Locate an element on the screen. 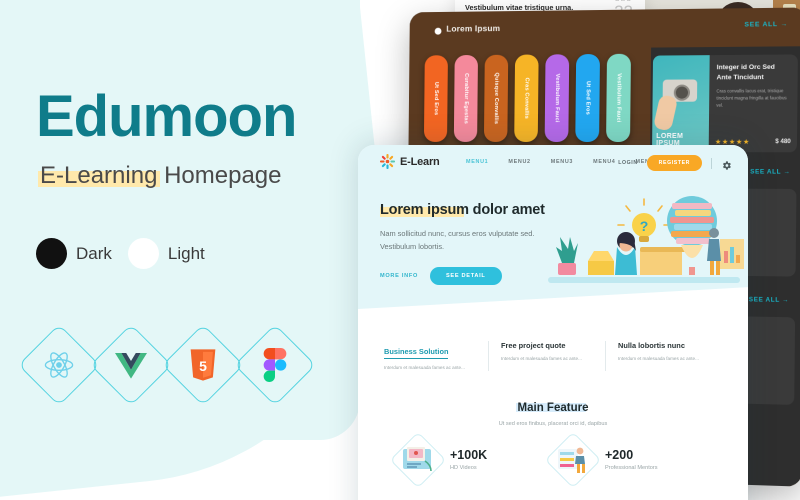 This screenshot has height=500, width=800. gear-icon is located at coordinates (726, 164).